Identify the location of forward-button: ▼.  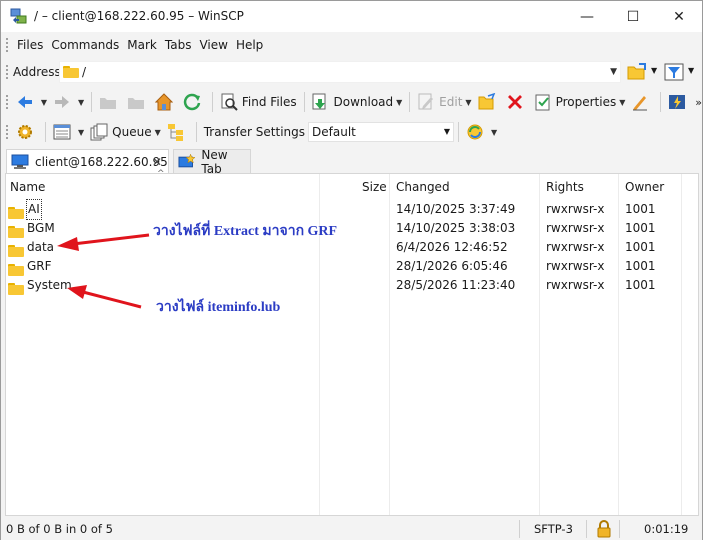
(68, 102).